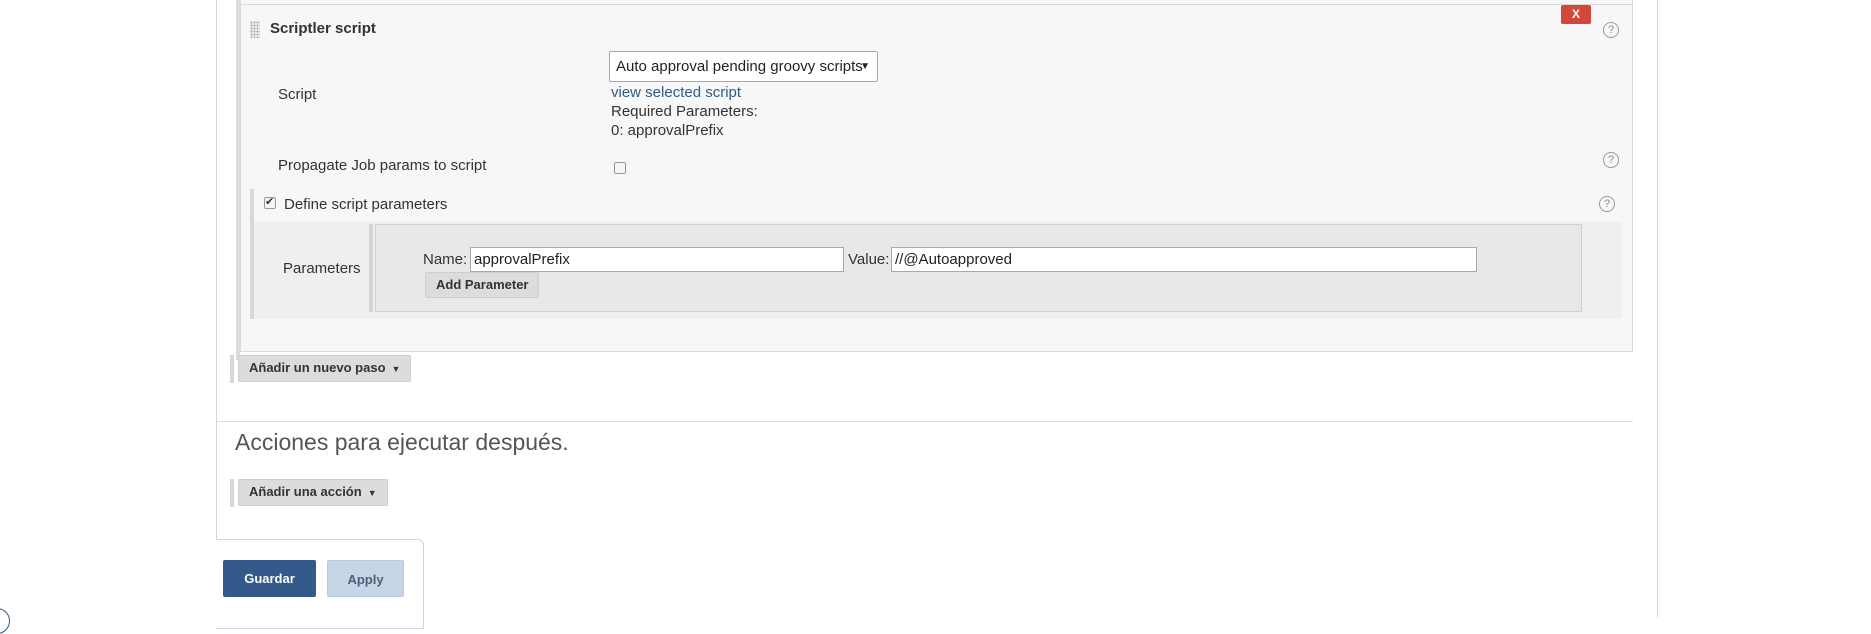 Image resolution: width=1871 pixels, height=634 pixels. What do you see at coordinates (365, 578) in the screenshot?
I see `apply-button: Apply` at bounding box center [365, 578].